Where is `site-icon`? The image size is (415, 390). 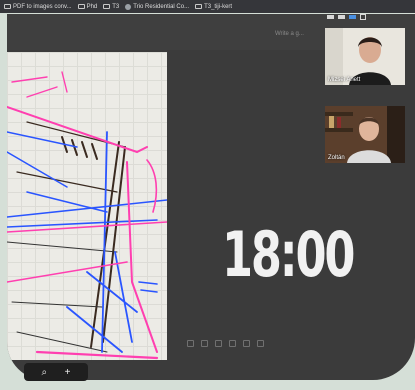 site-icon is located at coordinates (128, 6).